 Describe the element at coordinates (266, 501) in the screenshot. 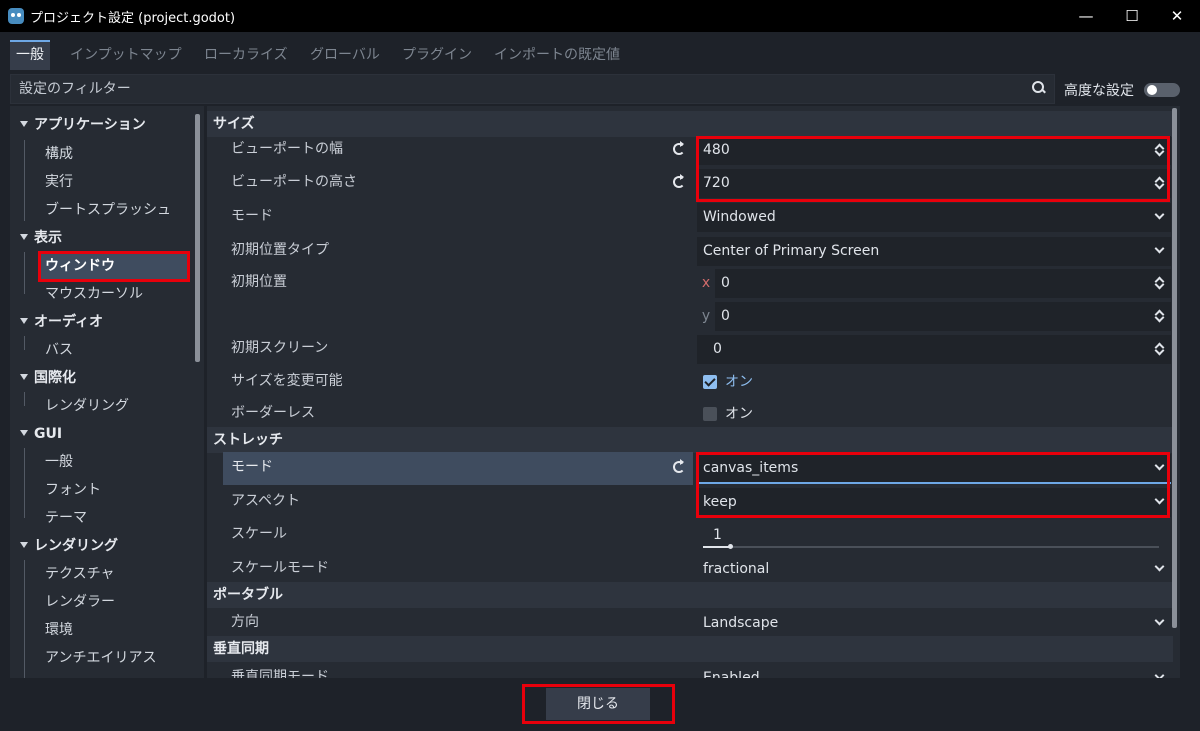

I see `prop-label: アスペクト` at that location.